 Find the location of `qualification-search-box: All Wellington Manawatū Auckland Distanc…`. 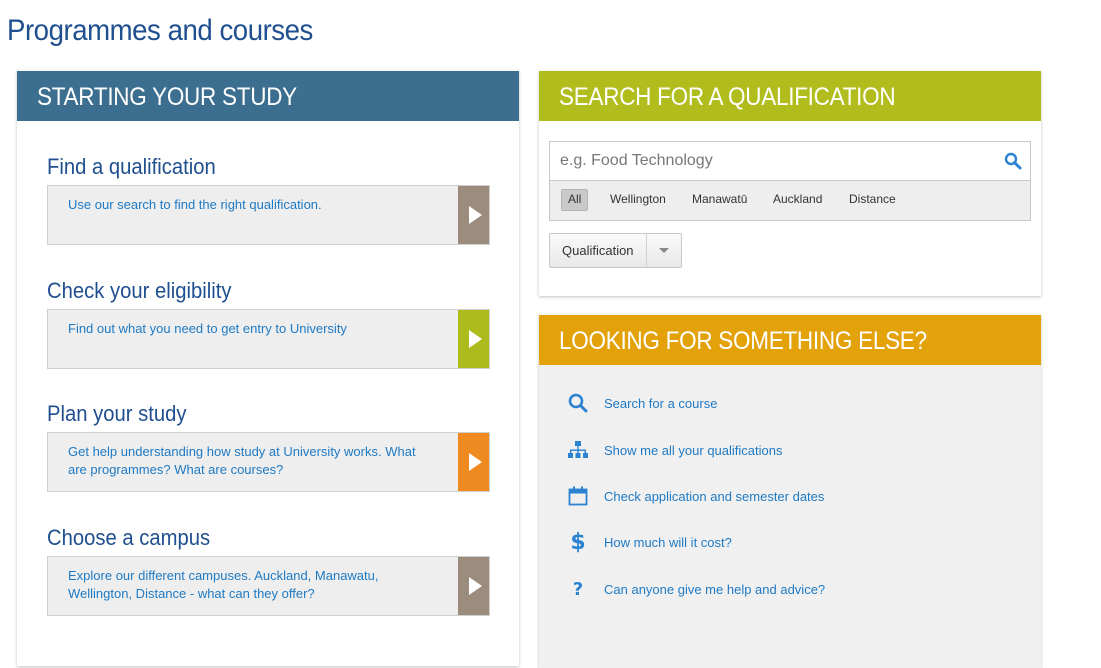

qualification-search-box: All Wellington Manawatū Auckland Distanc… is located at coordinates (790, 181).